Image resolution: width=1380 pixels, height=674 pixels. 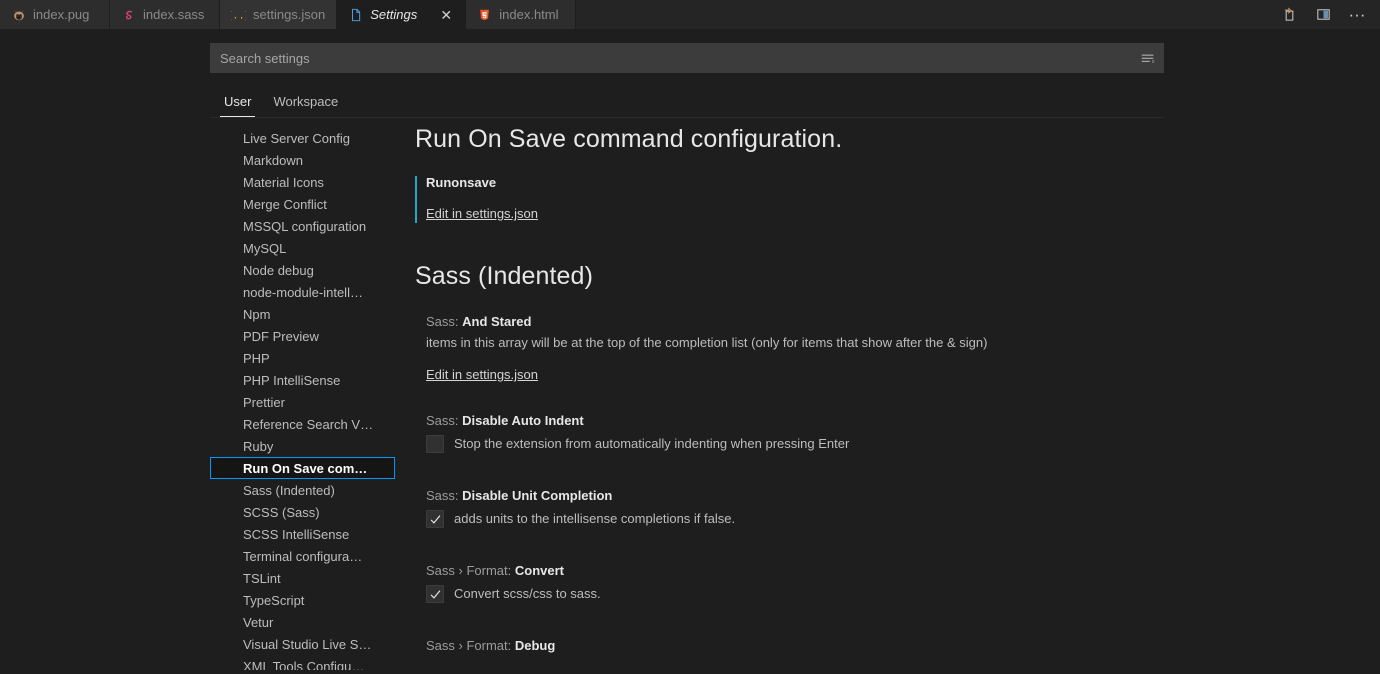 What do you see at coordinates (281, 512) in the screenshot?
I see `toc-item-label: SCSS (Sass)` at bounding box center [281, 512].